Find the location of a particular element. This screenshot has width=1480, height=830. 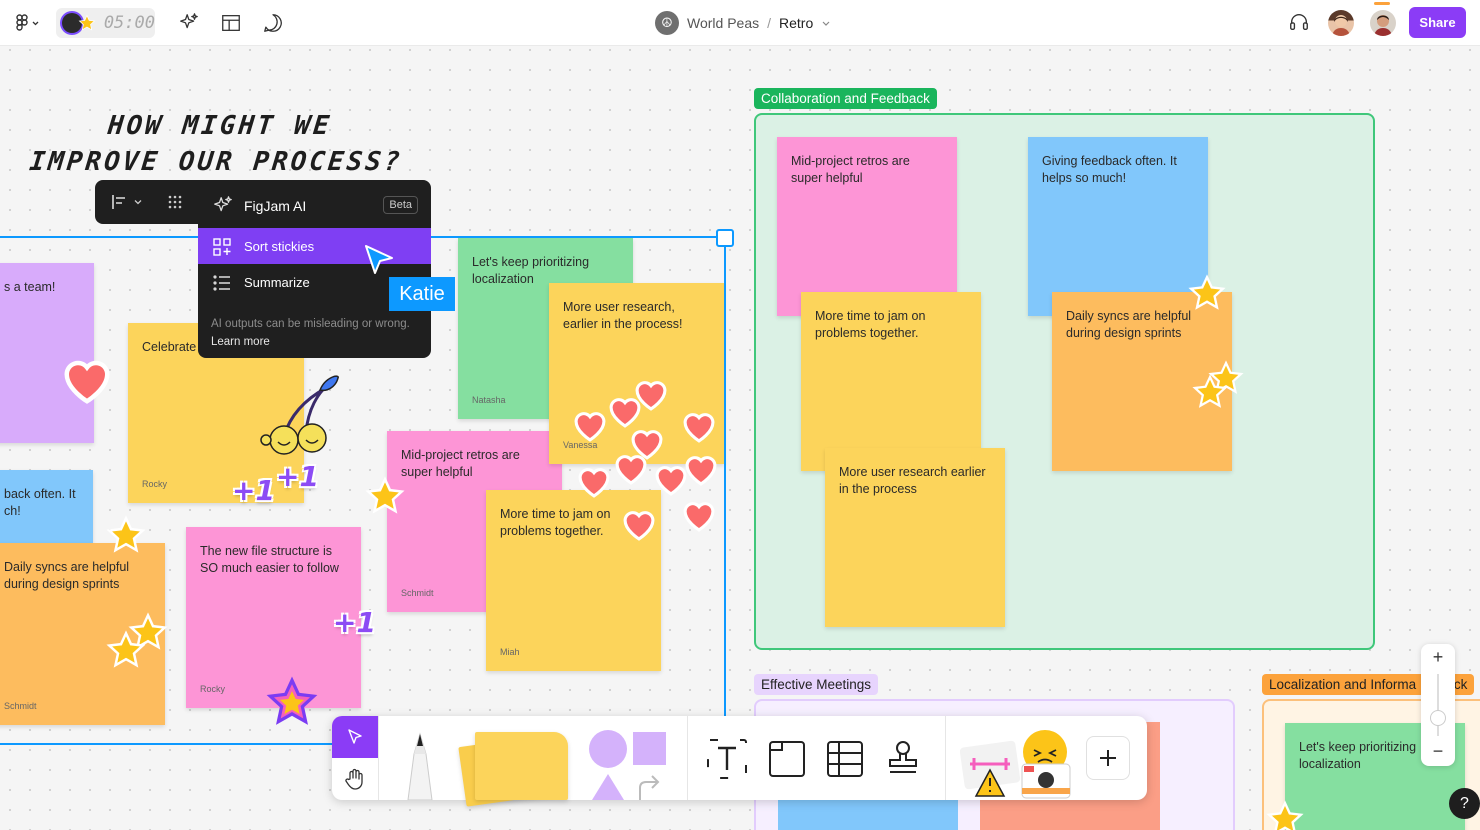

ai-button is located at coordinates (189, 23).